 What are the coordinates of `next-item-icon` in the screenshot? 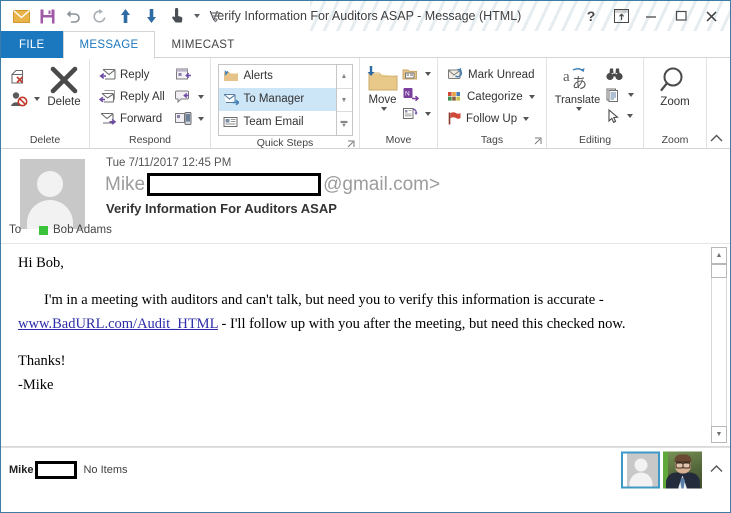 It's located at (151, 16).